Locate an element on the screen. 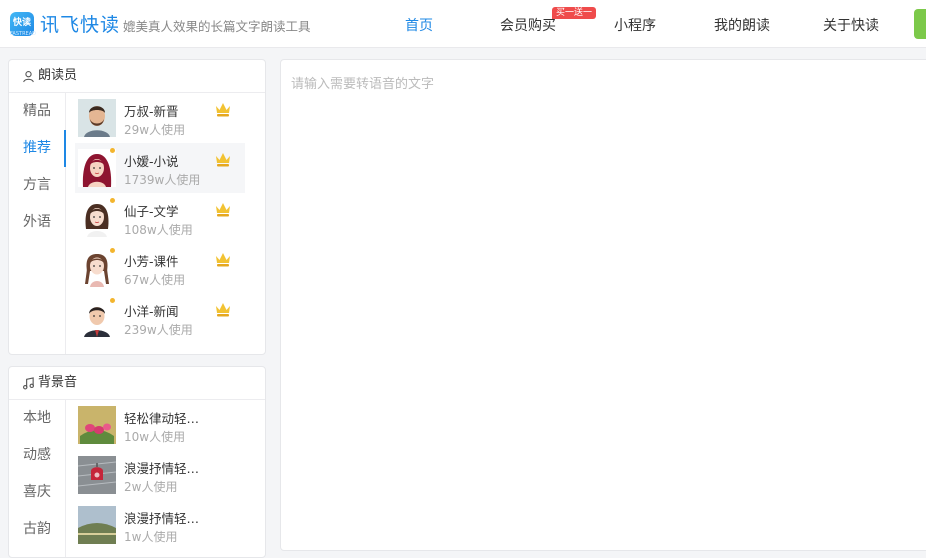 The image size is (926, 558). tab-featured: 精品 is located at coordinates (37, 111).